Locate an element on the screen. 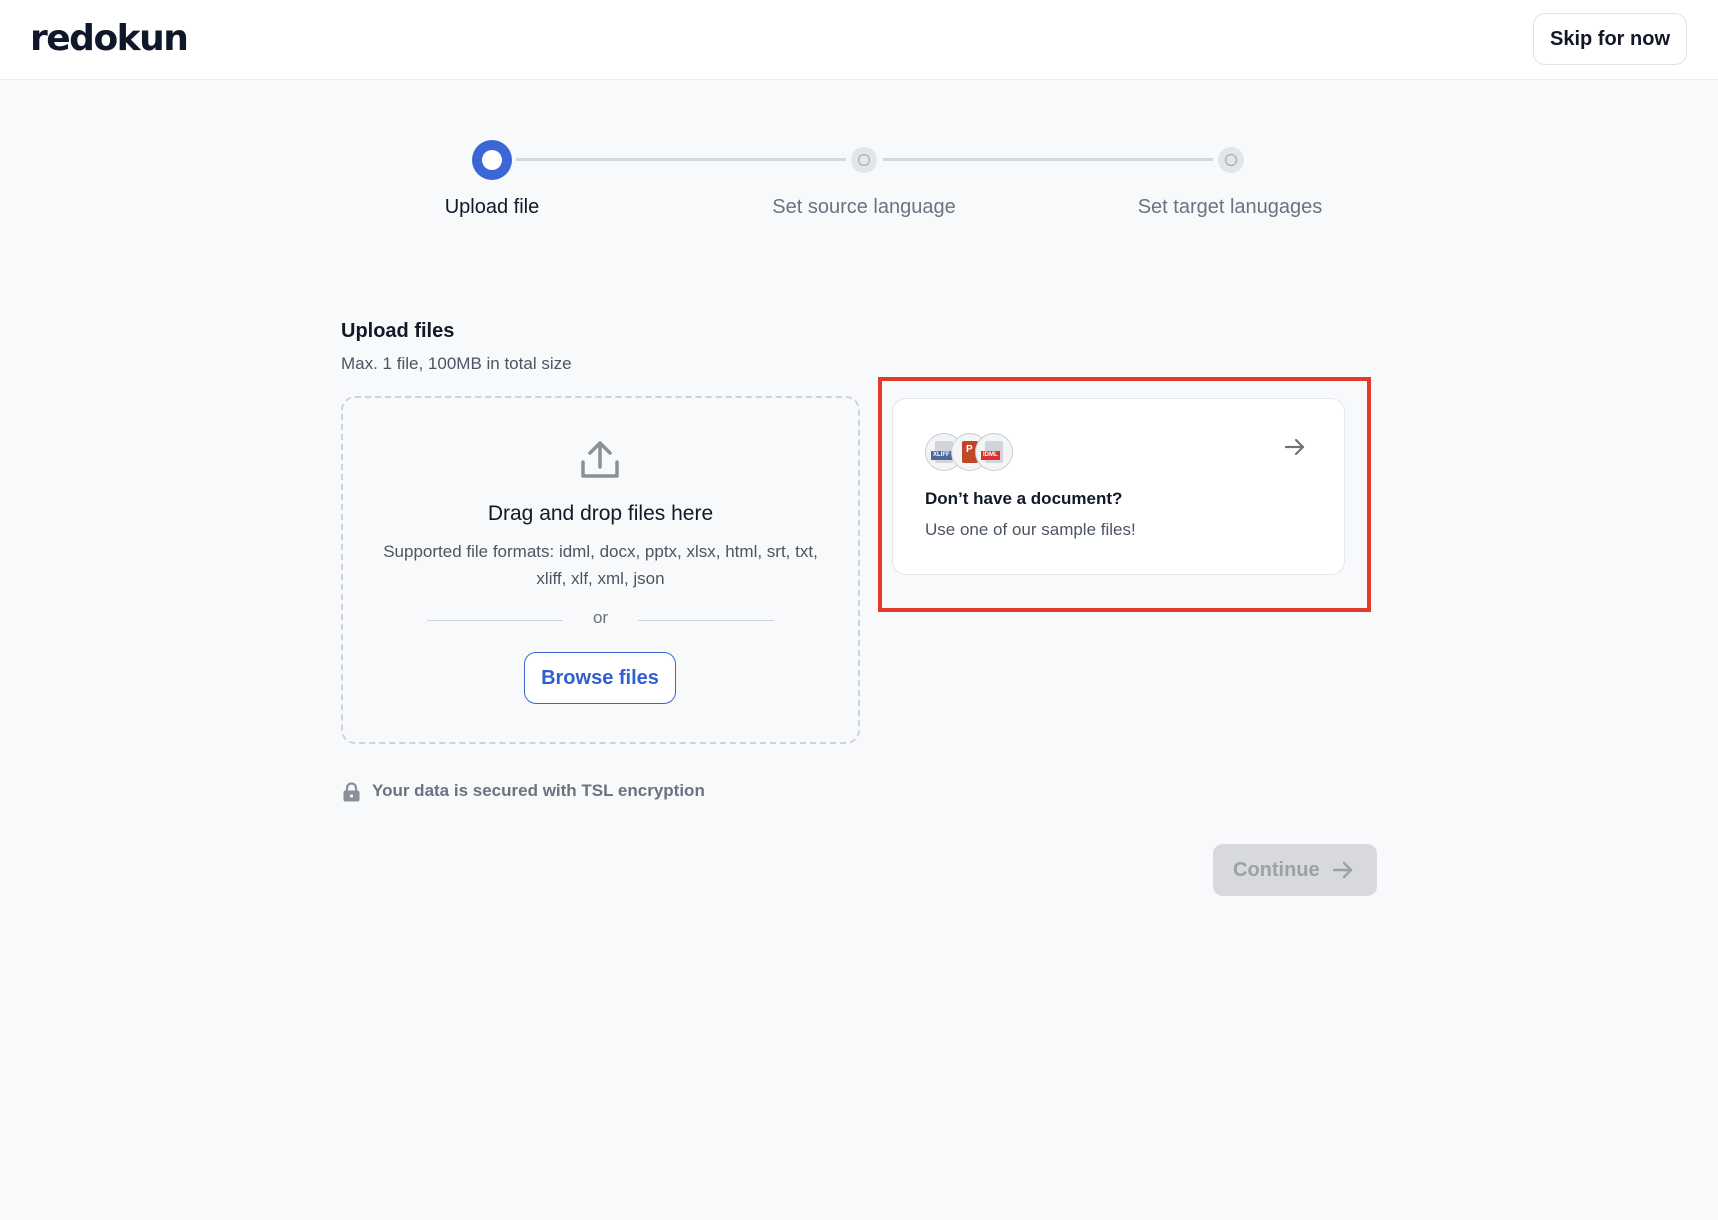 The height and width of the screenshot is (1220, 1718). skip-for-now-button: Skip for now is located at coordinates (1610, 39).